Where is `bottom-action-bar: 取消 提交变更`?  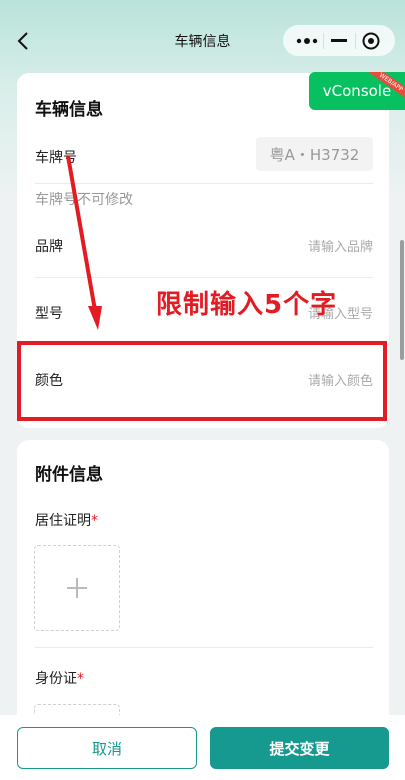 bottom-action-bar: 取消 提交变更 is located at coordinates (202, 747).